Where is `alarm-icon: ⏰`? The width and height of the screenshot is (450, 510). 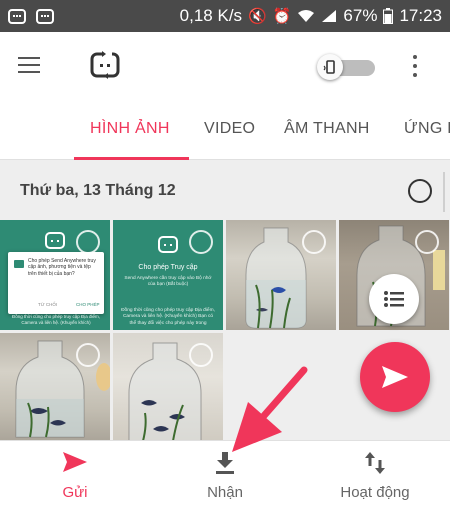
alarm-icon: ⏰ is located at coordinates (282, 16).